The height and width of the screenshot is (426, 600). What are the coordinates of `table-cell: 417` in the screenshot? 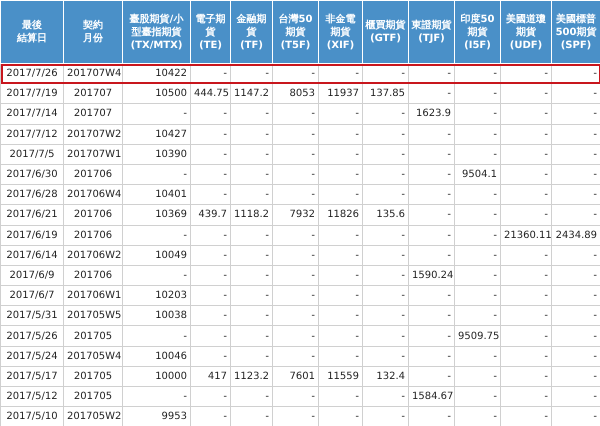 It's located at (210, 376).